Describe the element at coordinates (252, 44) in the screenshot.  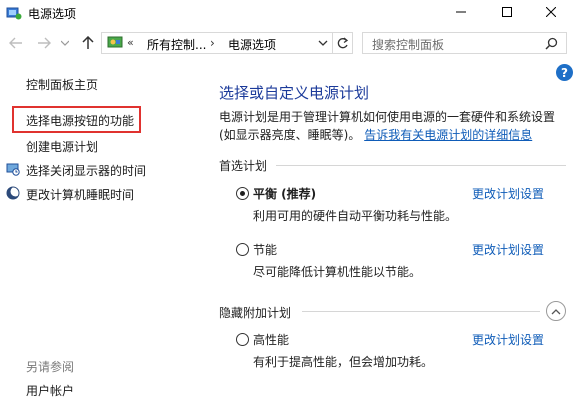
I see `breadcrumb-power-options: 电源选项` at that location.